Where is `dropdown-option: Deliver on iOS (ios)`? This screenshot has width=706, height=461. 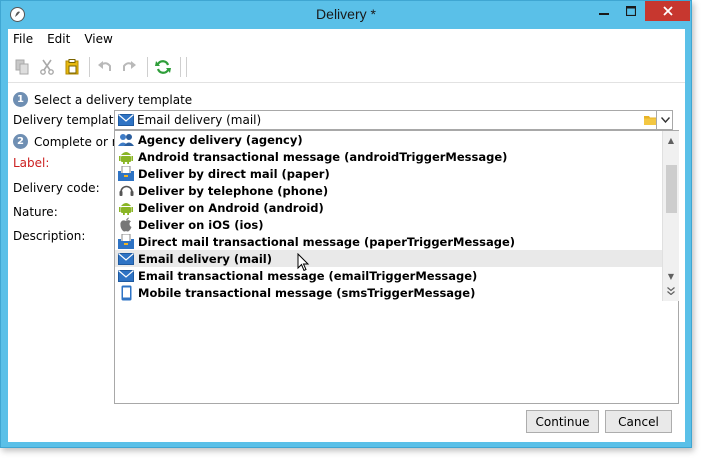
dropdown-option: Deliver on iOS (ios) is located at coordinates (388, 224).